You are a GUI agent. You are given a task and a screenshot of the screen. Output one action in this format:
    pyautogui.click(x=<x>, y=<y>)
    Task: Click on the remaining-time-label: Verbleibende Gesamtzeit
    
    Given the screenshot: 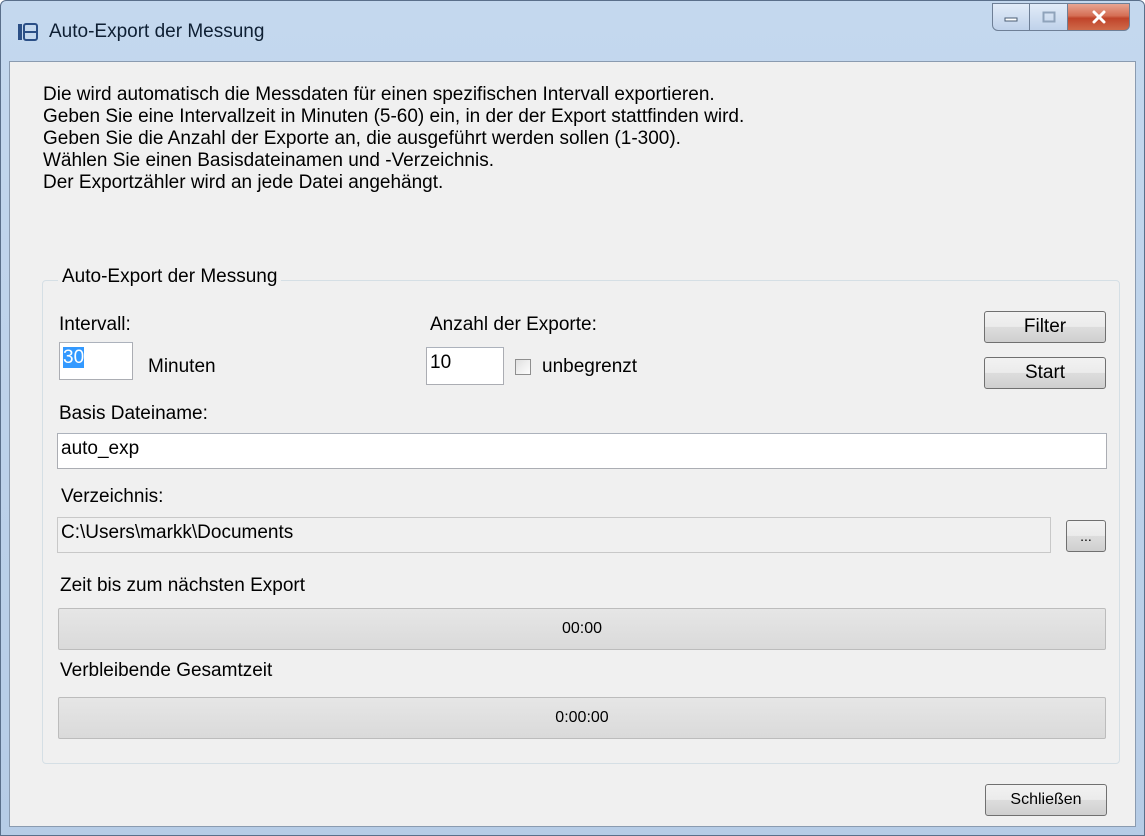 What is the action you would take?
    pyautogui.click(x=166, y=670)
    